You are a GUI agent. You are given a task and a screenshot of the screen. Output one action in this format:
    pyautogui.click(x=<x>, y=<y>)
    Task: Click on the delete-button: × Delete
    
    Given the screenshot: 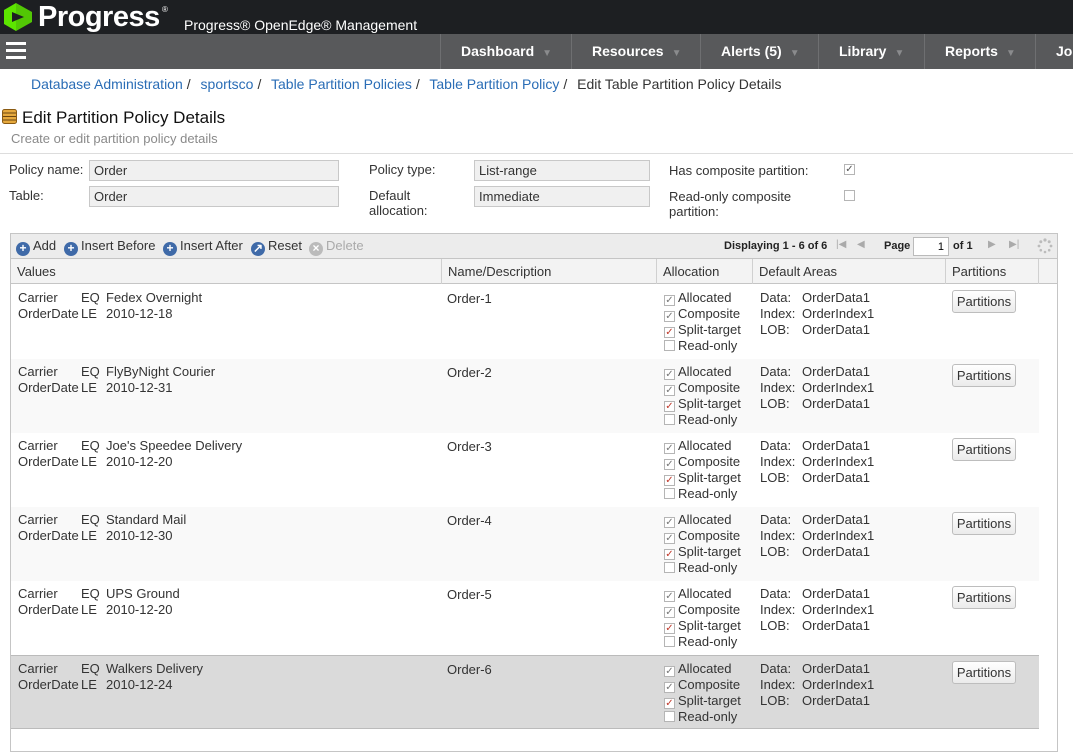 What is the action you would take?
    pyautogui.click(x=336, y=247)
    